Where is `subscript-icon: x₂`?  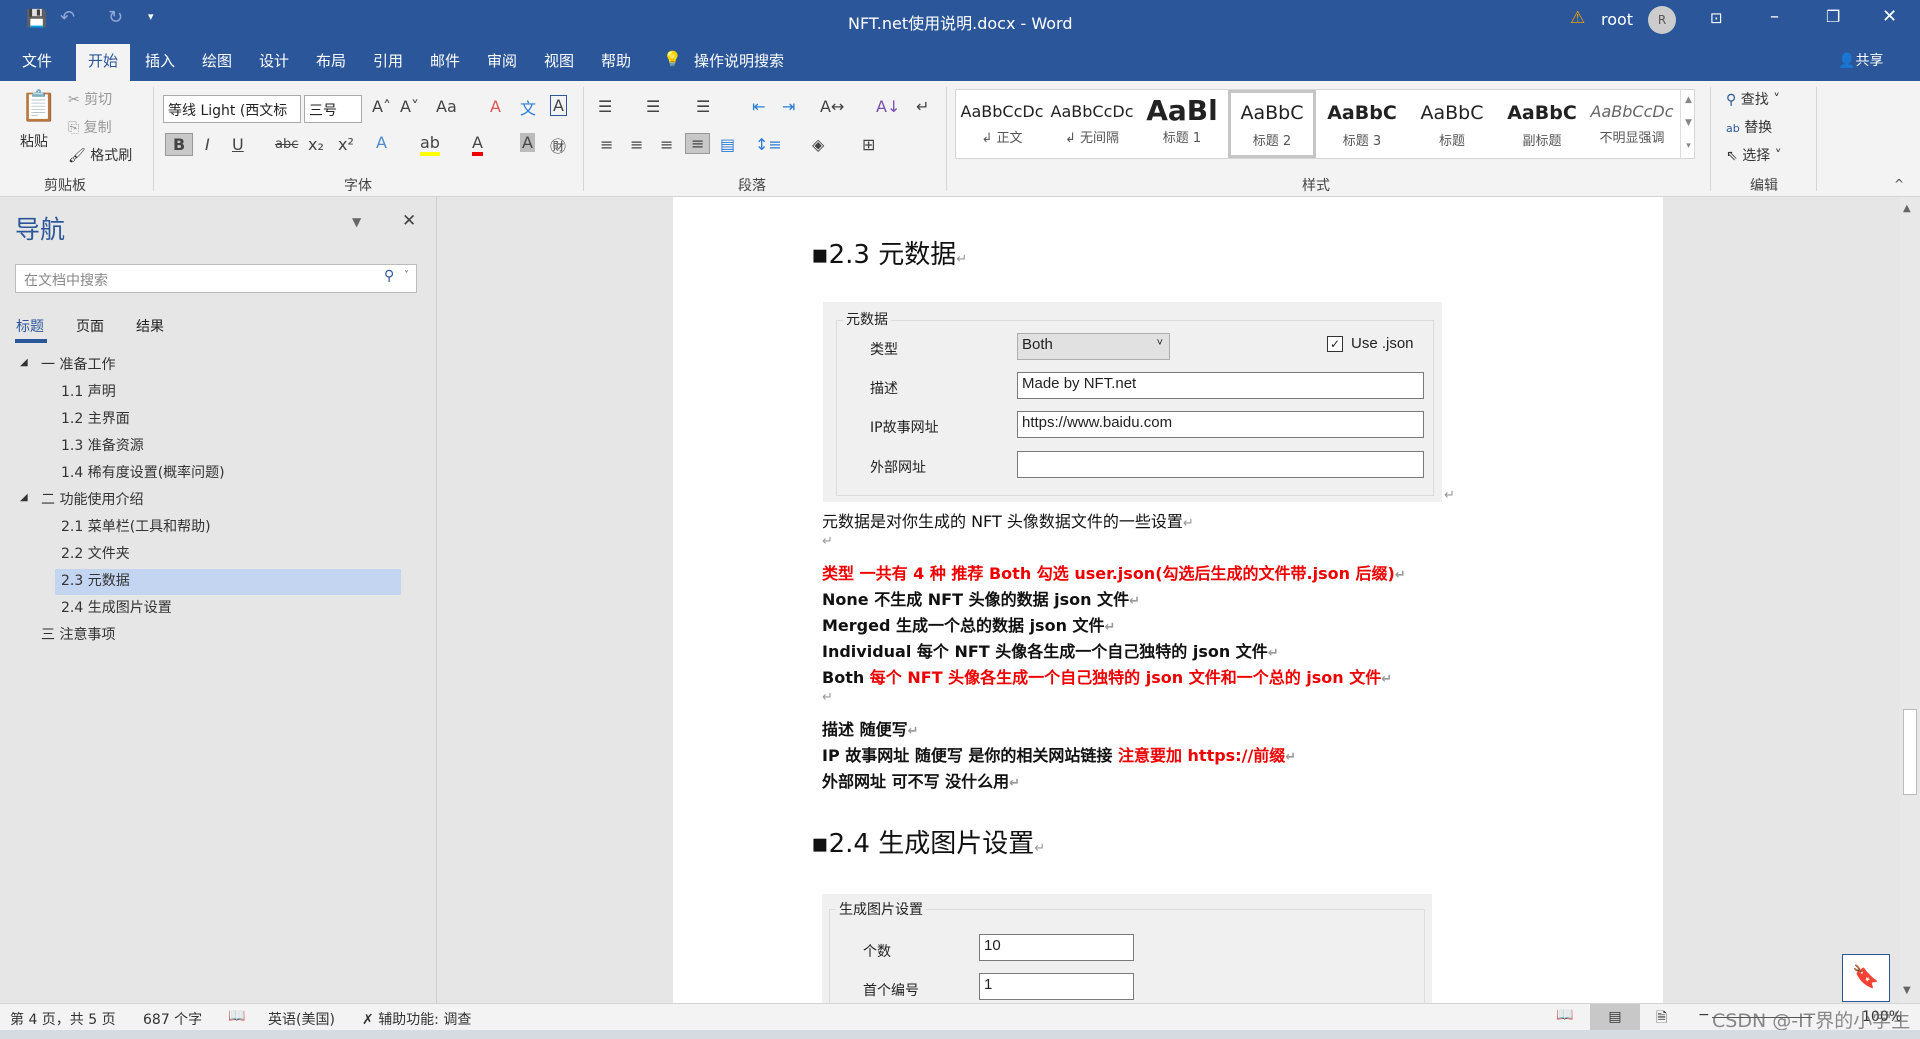
subscript-icon: x₂ is located at coordinates (316, 144).